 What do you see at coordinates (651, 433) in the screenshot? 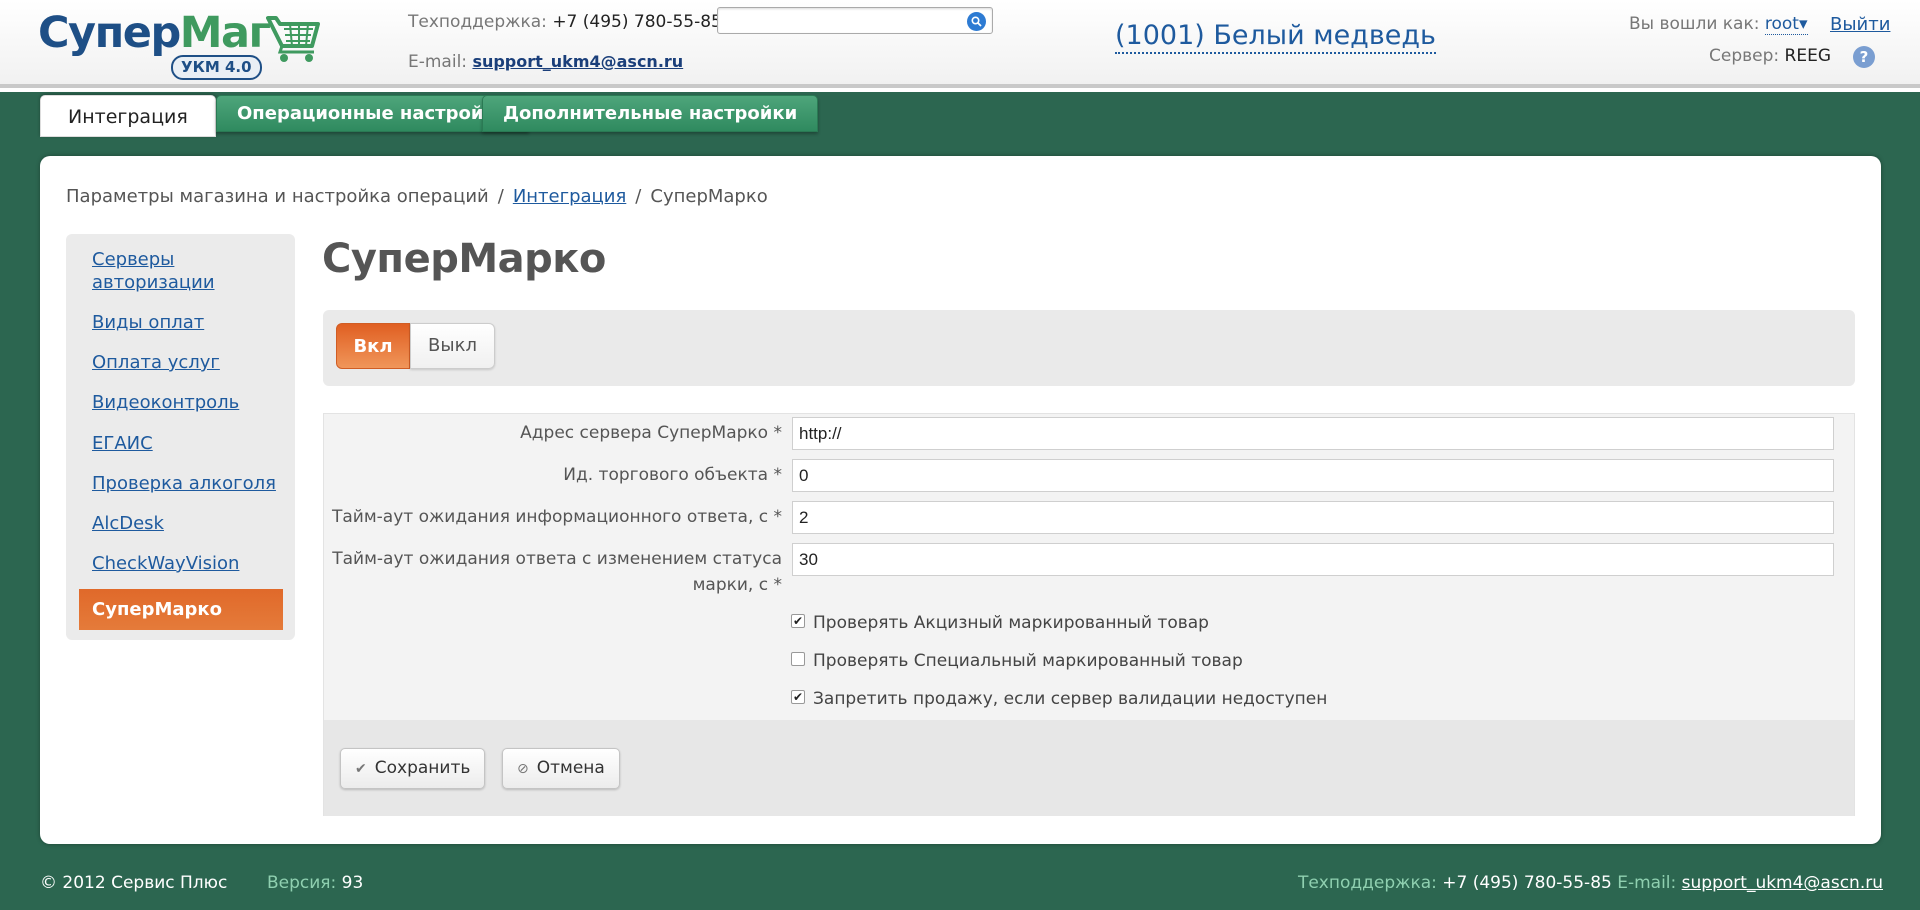
I see `server-address-label: Адрес сервера СуперМарко *` at bounding box center [651, 433].